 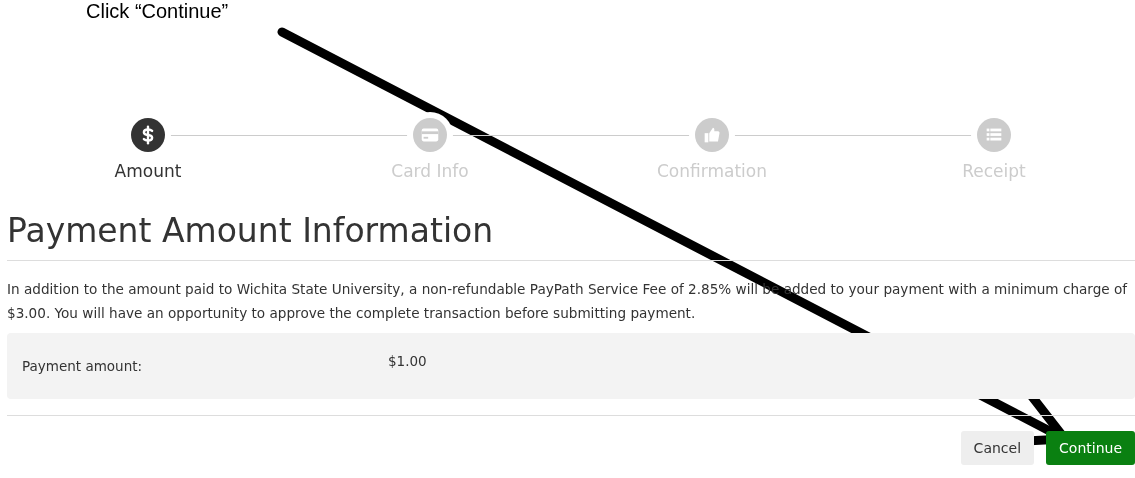 I want to click on field-label: Payment amount:, so click(x=82, y=366).